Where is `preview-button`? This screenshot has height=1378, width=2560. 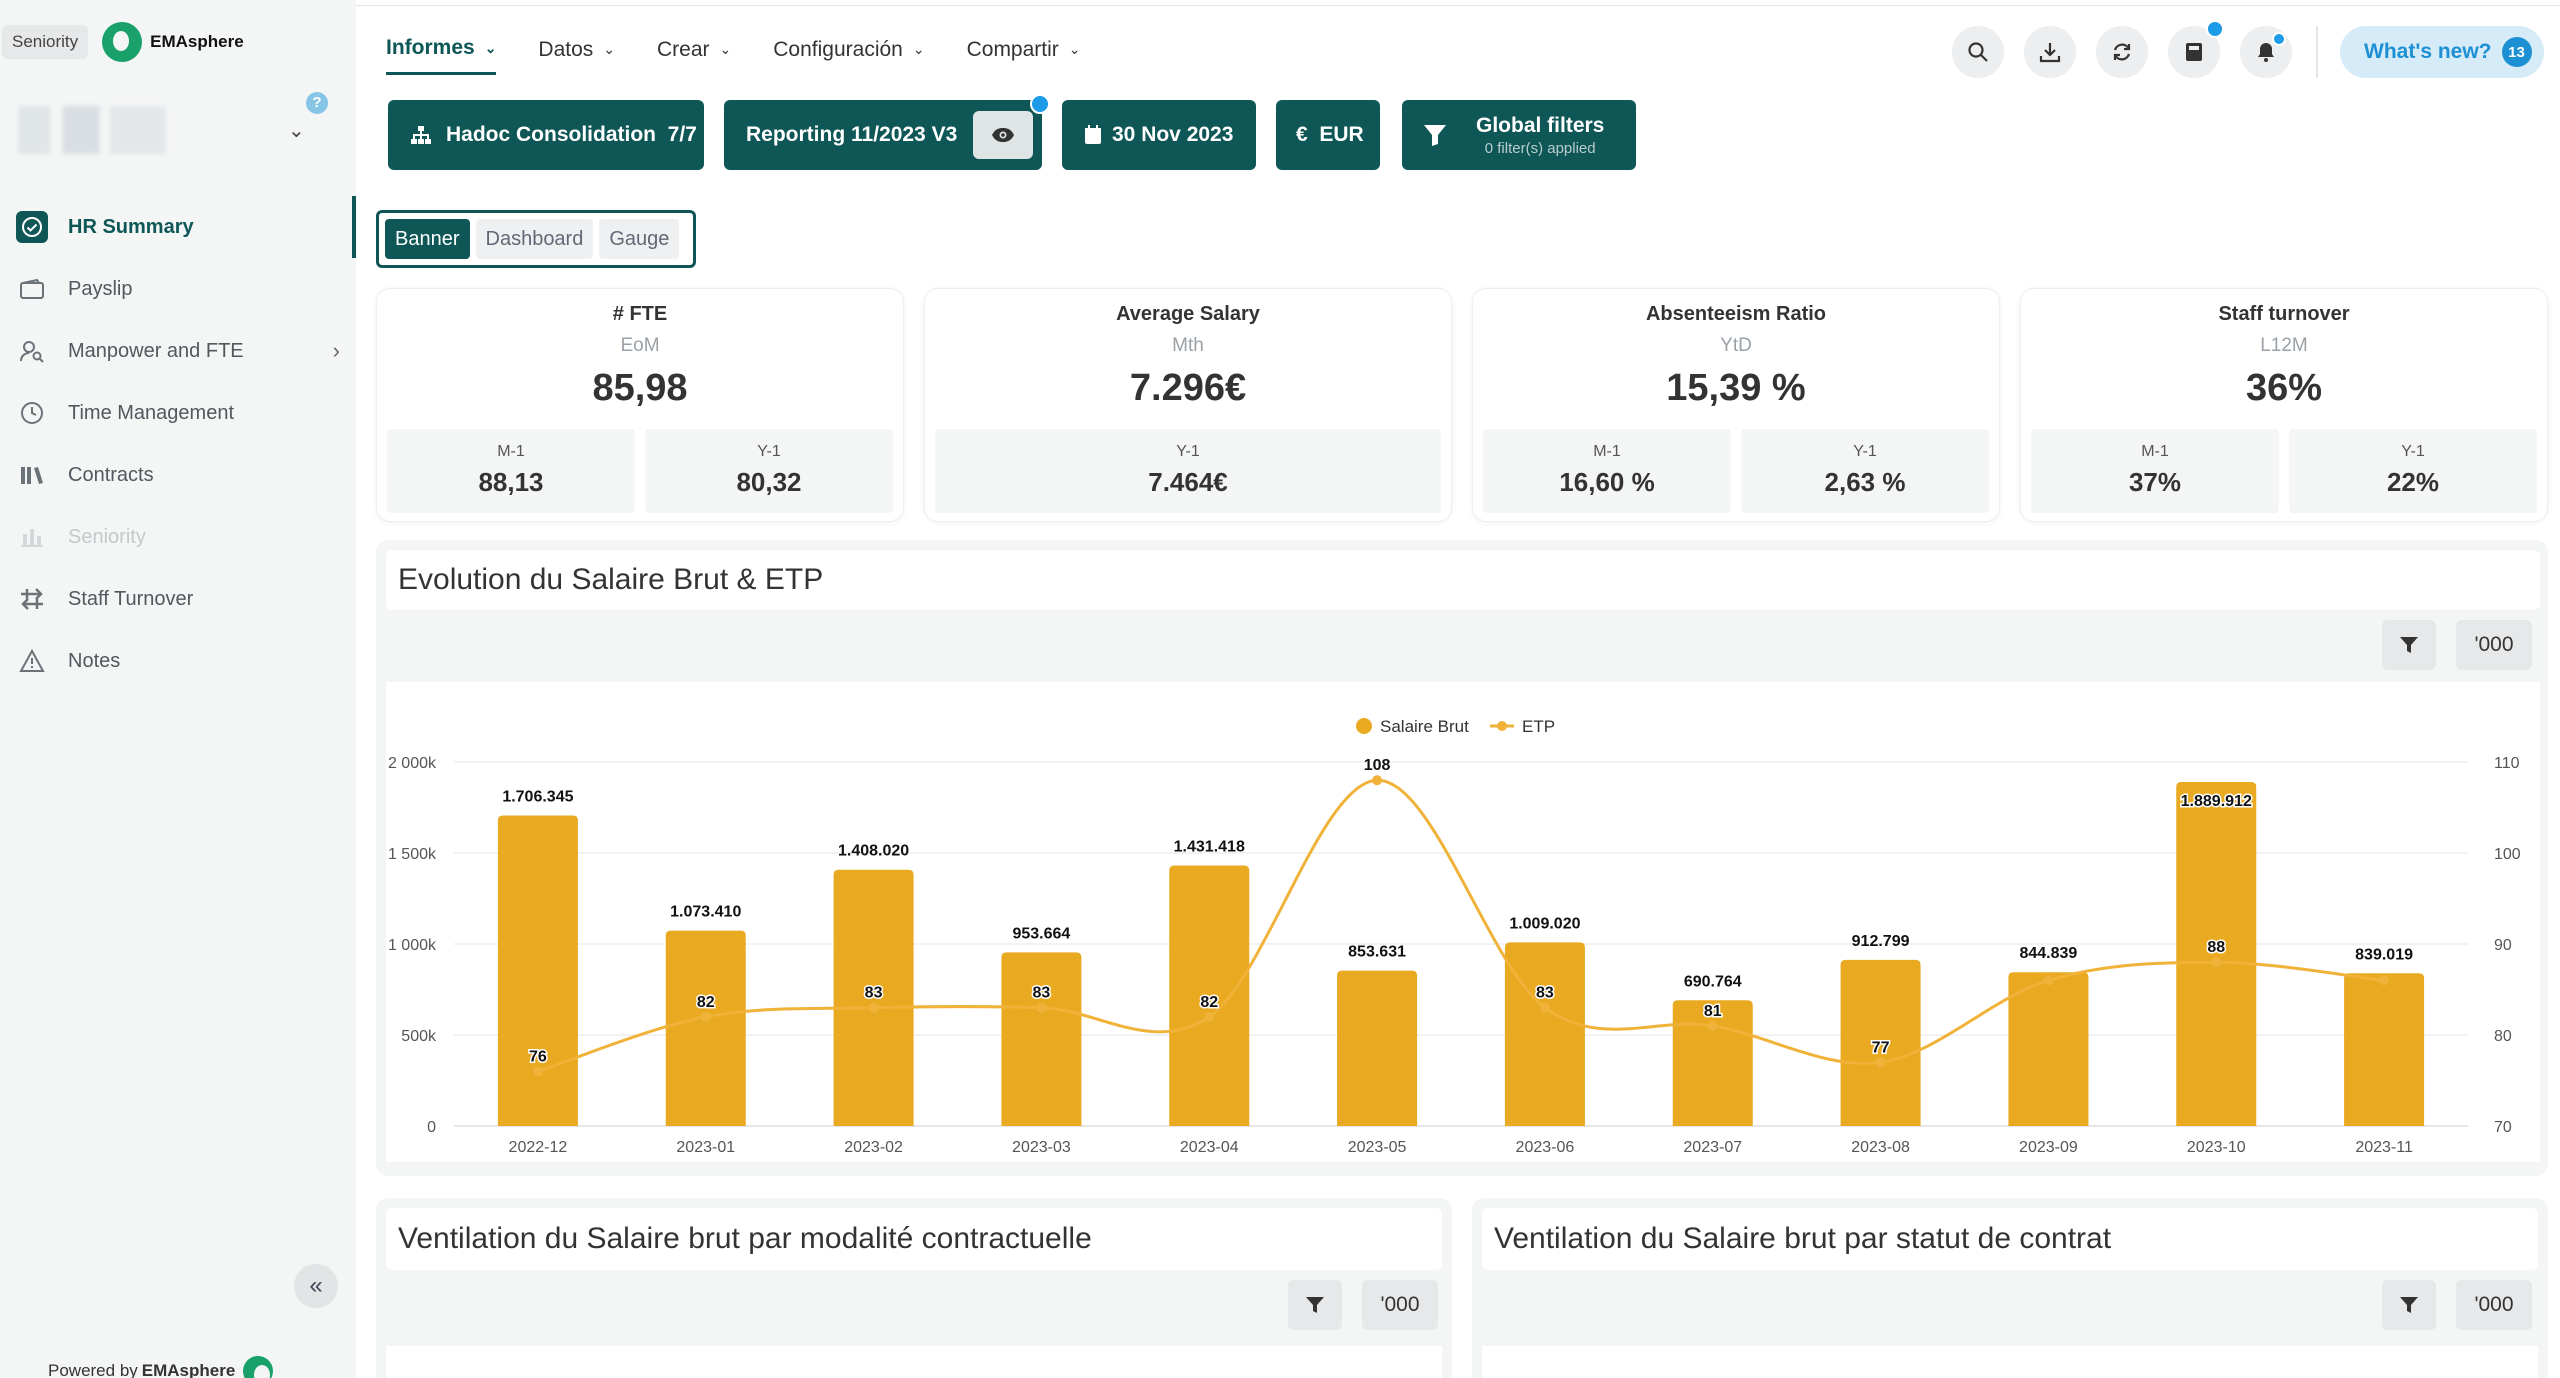 preview-button is located at coordinates (1003, 135).